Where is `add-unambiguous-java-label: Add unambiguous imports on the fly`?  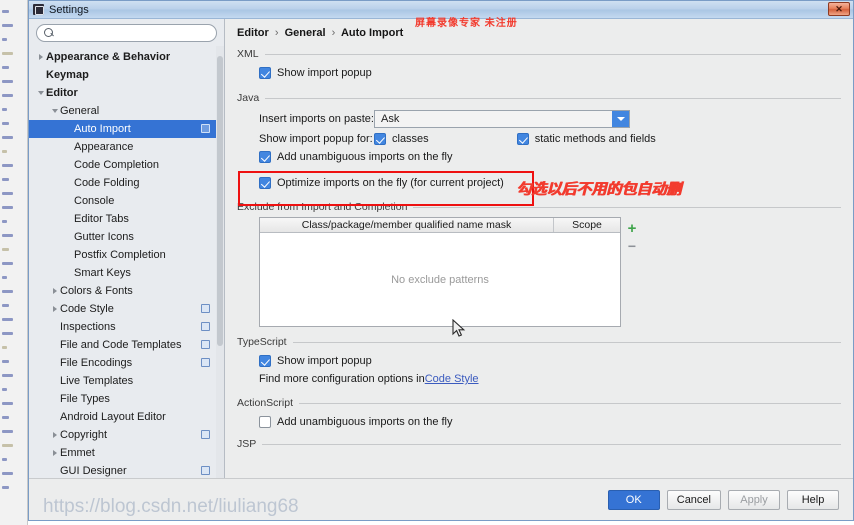 add-unambiguous-java-label: Add unambiguous imports on the fly is located at coordinates (365, 157).